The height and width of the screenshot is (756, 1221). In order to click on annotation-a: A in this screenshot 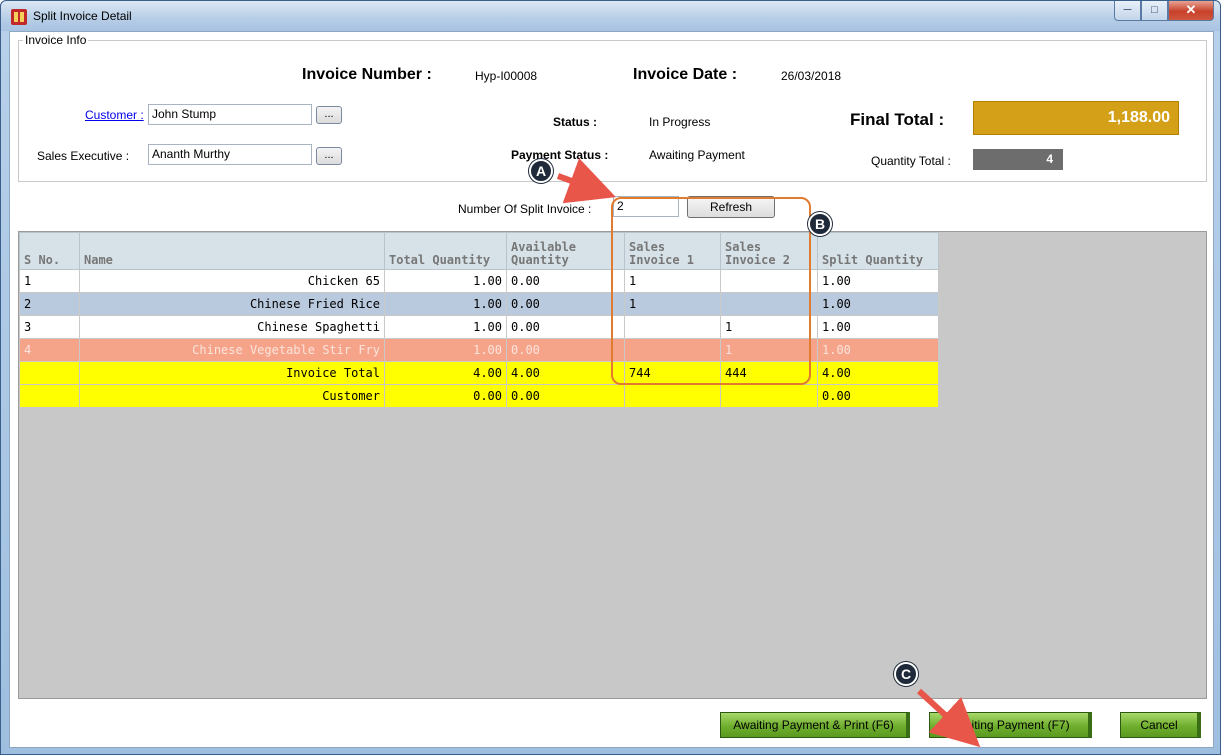, I will do `click(541, 171)`.